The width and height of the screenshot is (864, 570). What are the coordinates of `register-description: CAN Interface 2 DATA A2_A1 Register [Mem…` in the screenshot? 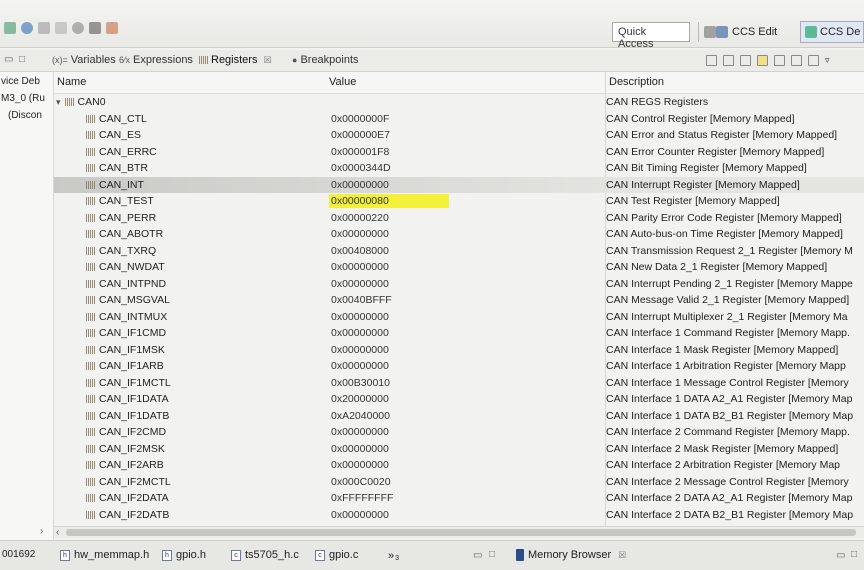 It's located at (729, 498).